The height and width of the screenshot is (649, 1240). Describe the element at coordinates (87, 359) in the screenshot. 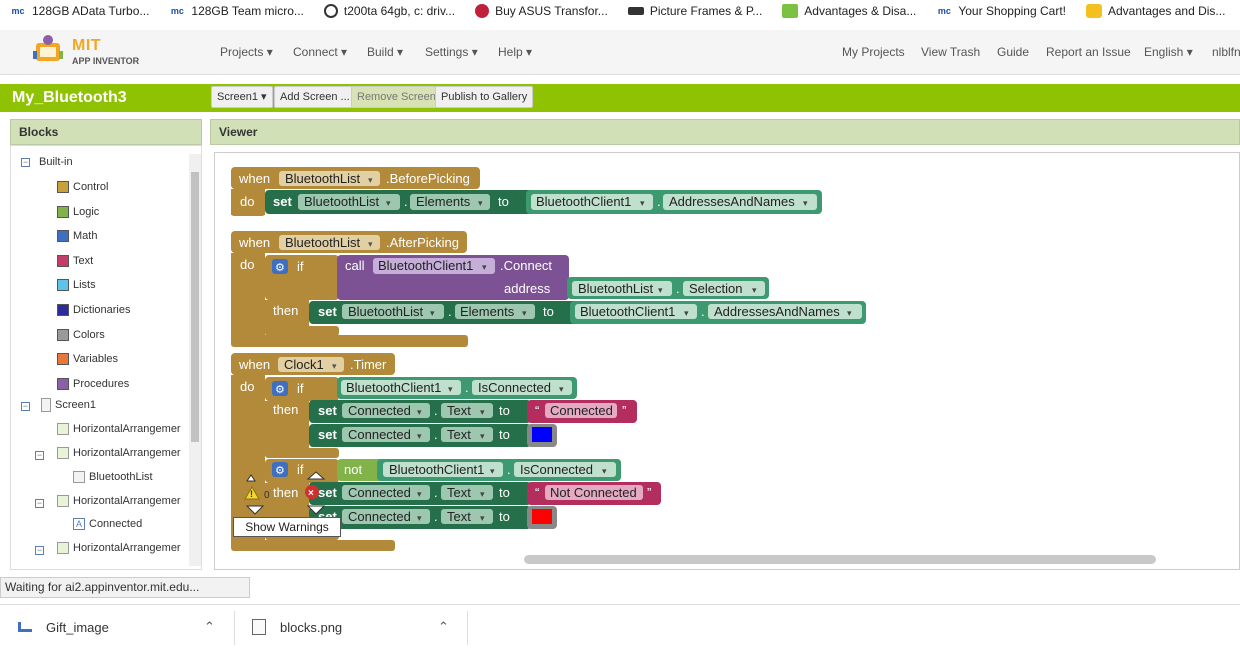

I see `tree-builtin-variables: Variables` at that location.